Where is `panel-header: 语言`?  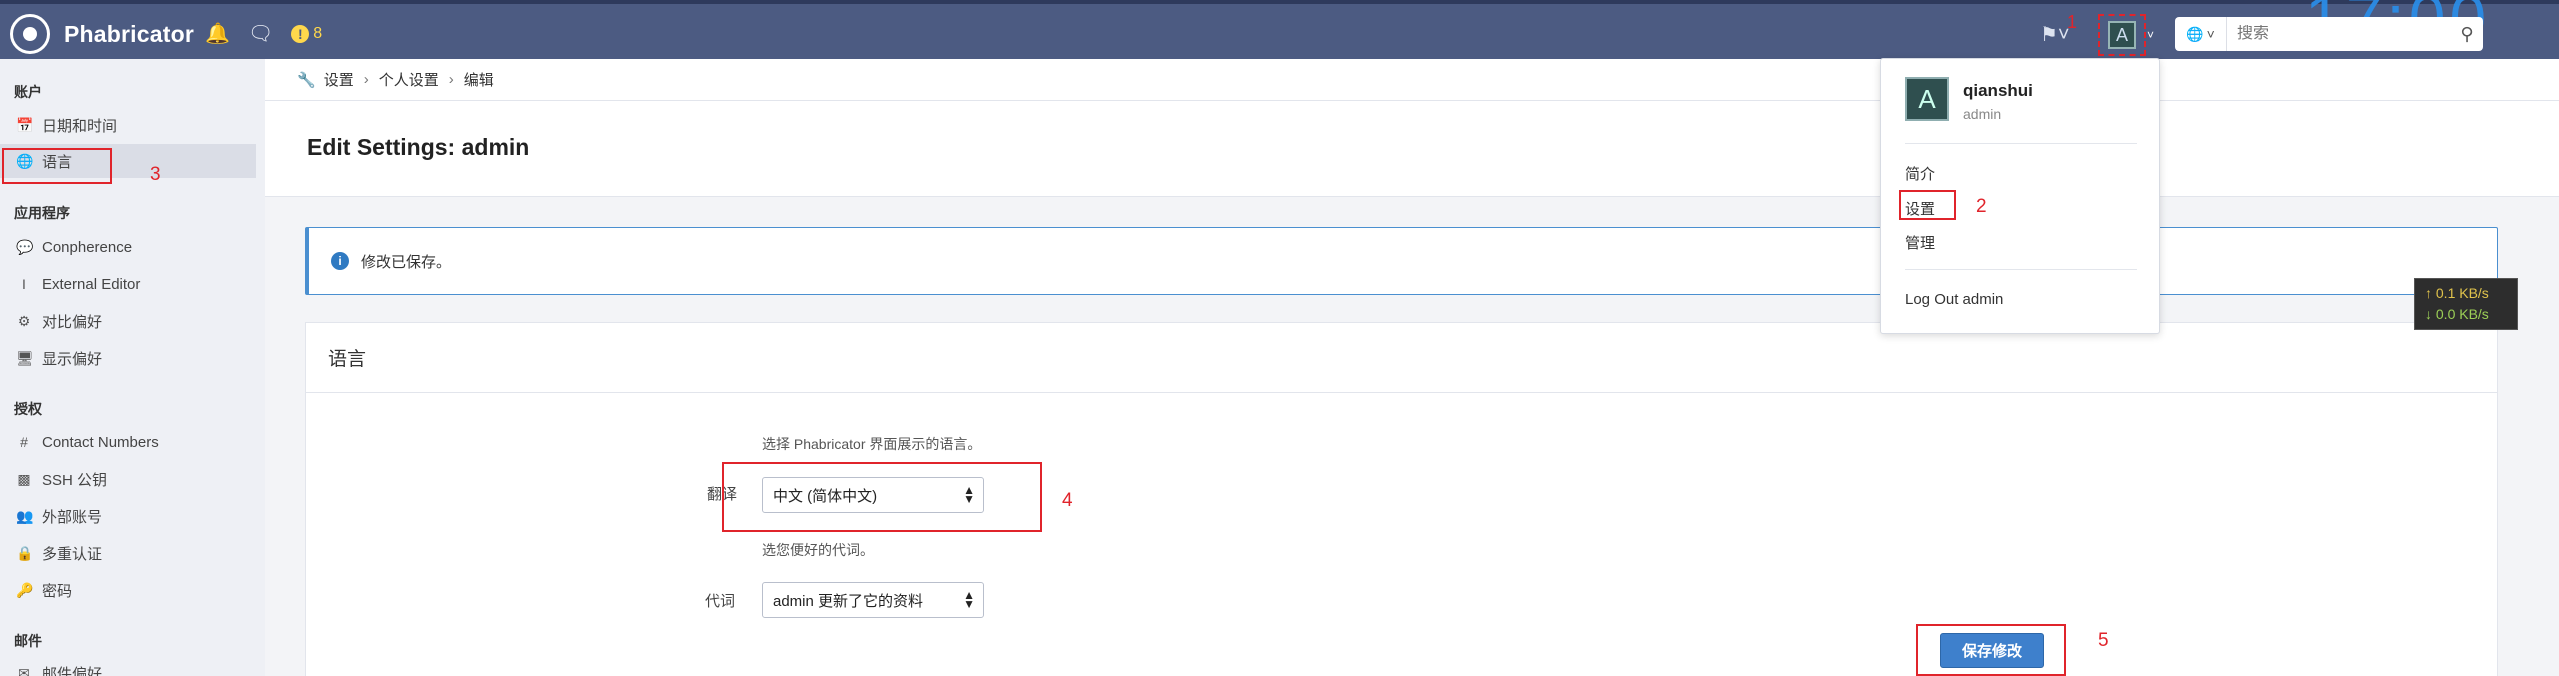
panel-header: 语言 is located at coordinates (1401, 358).